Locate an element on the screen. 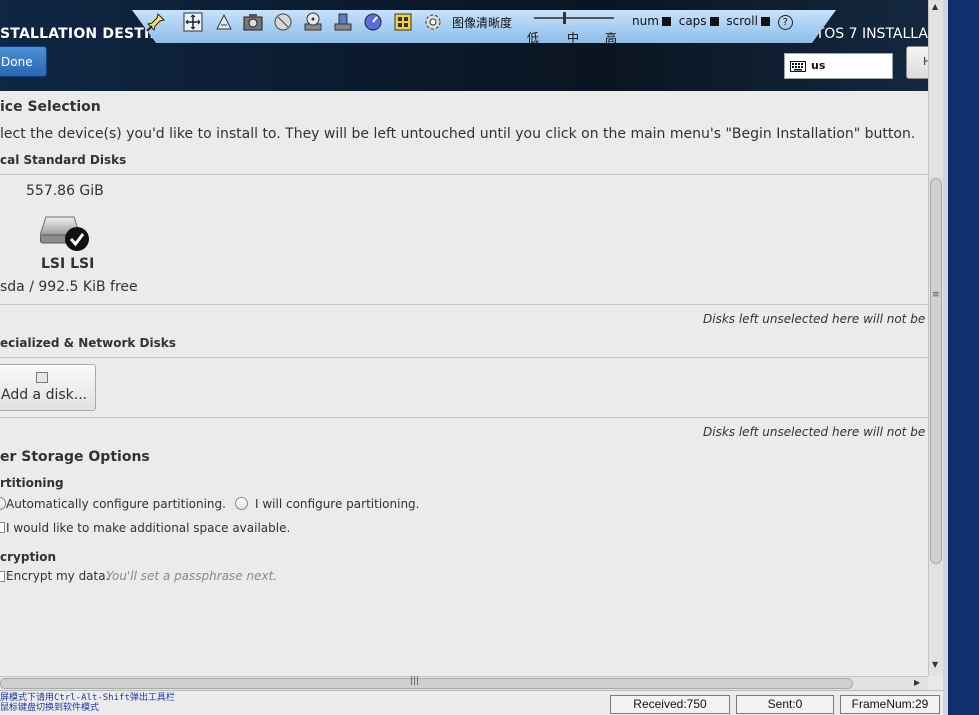  scroll-lock-indicator is located at coordinates (765, 21).